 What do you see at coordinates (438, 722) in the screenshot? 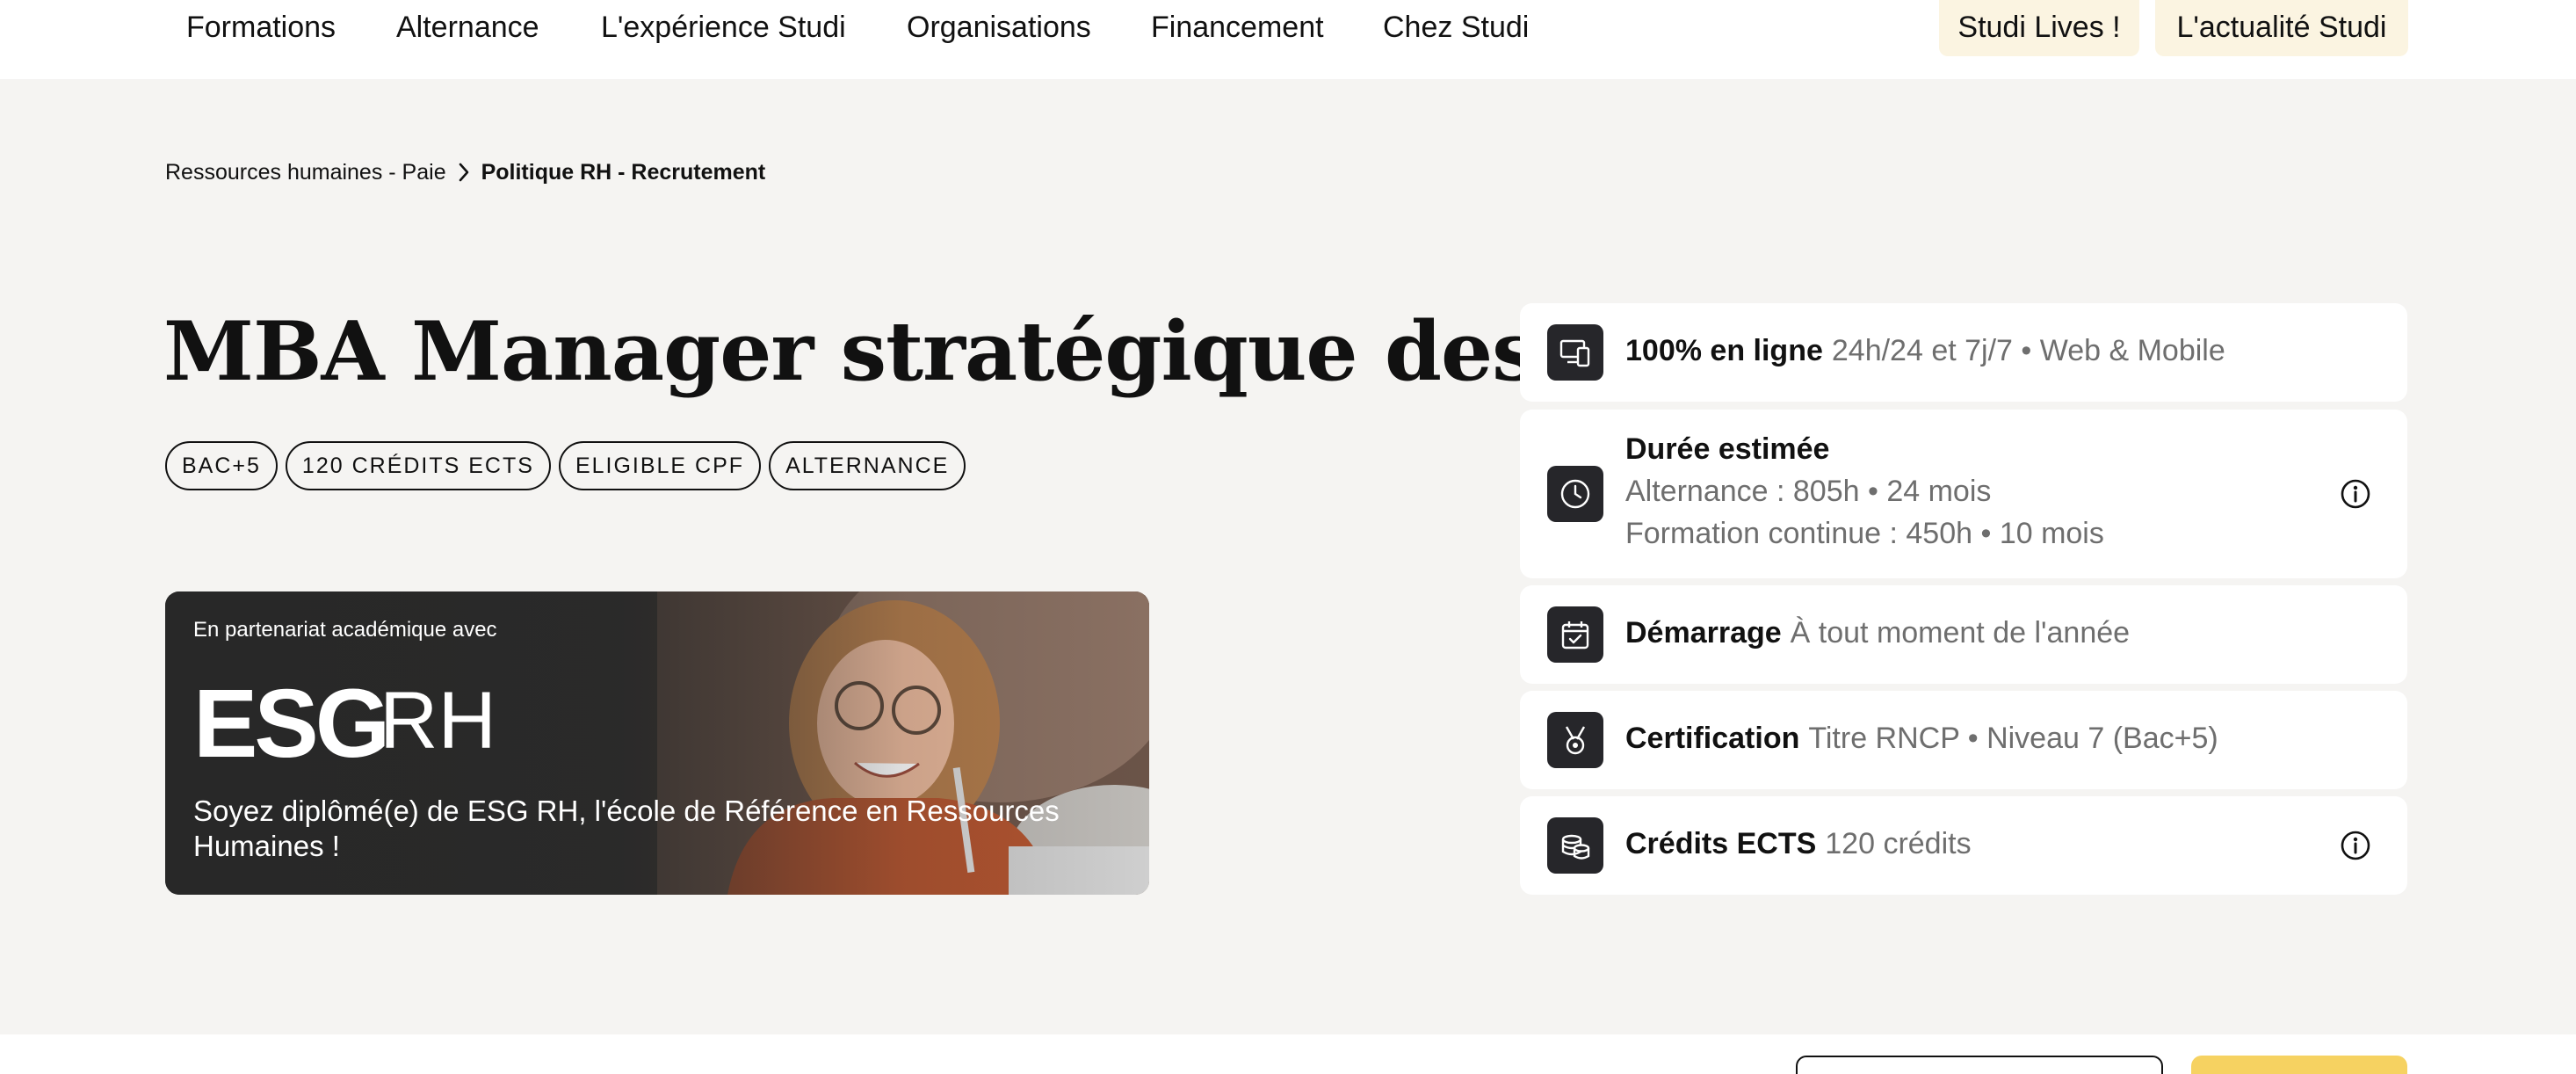
I see `svg-text: RH` at bounding box center [438, 722].